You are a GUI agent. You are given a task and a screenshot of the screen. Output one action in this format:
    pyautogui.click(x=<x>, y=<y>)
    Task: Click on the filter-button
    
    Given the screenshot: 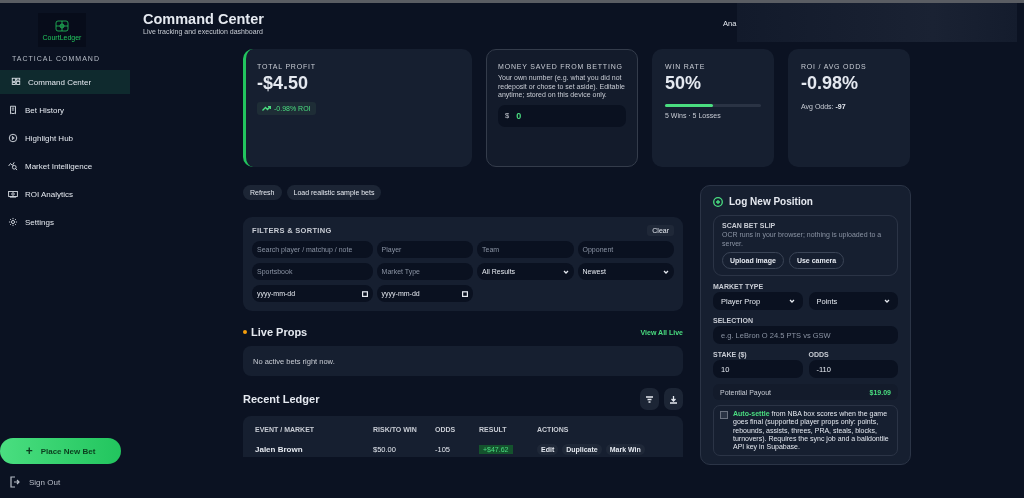 What is the action you would take?
    pyautogui.click(x=649, y=399)
    